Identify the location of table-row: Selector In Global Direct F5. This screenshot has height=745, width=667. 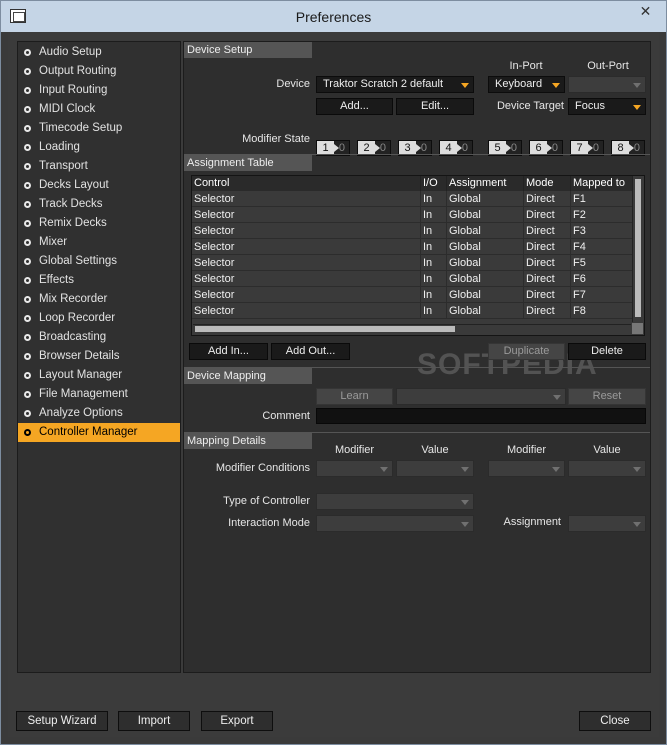
(412, 263).